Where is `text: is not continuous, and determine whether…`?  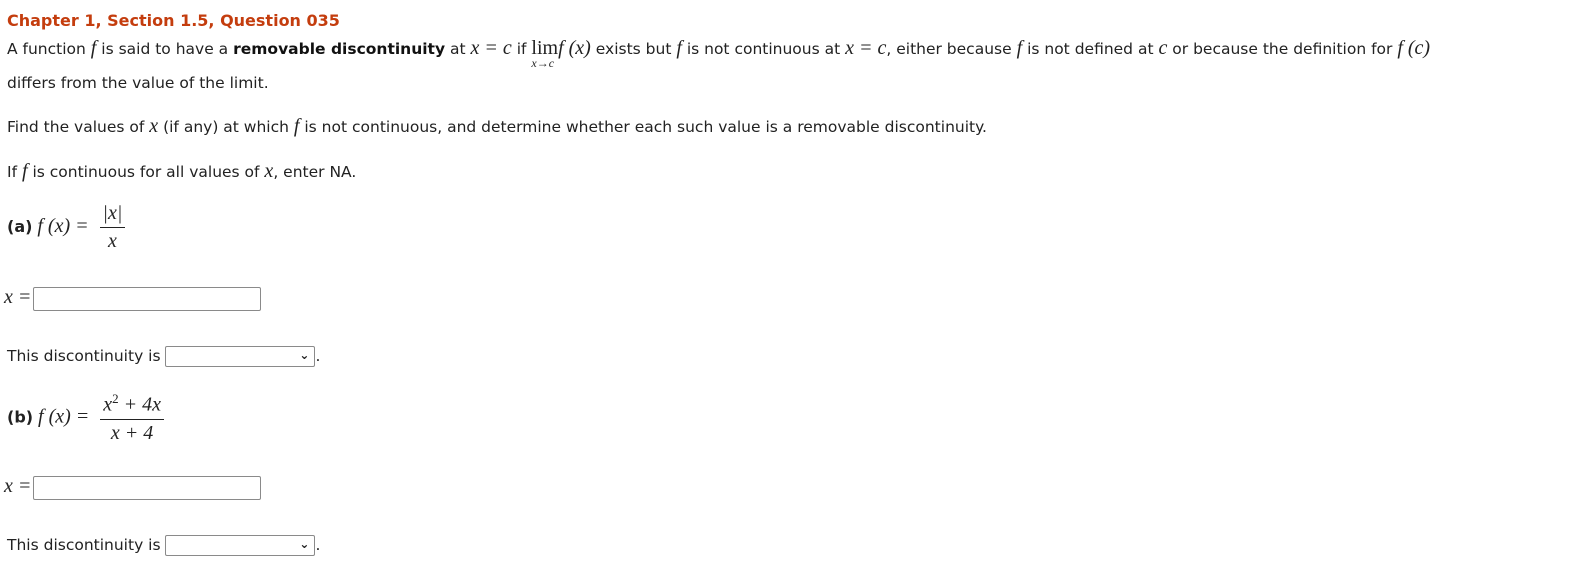 text: is not continuous, and determine whether… is located at coordinates (643, 127).